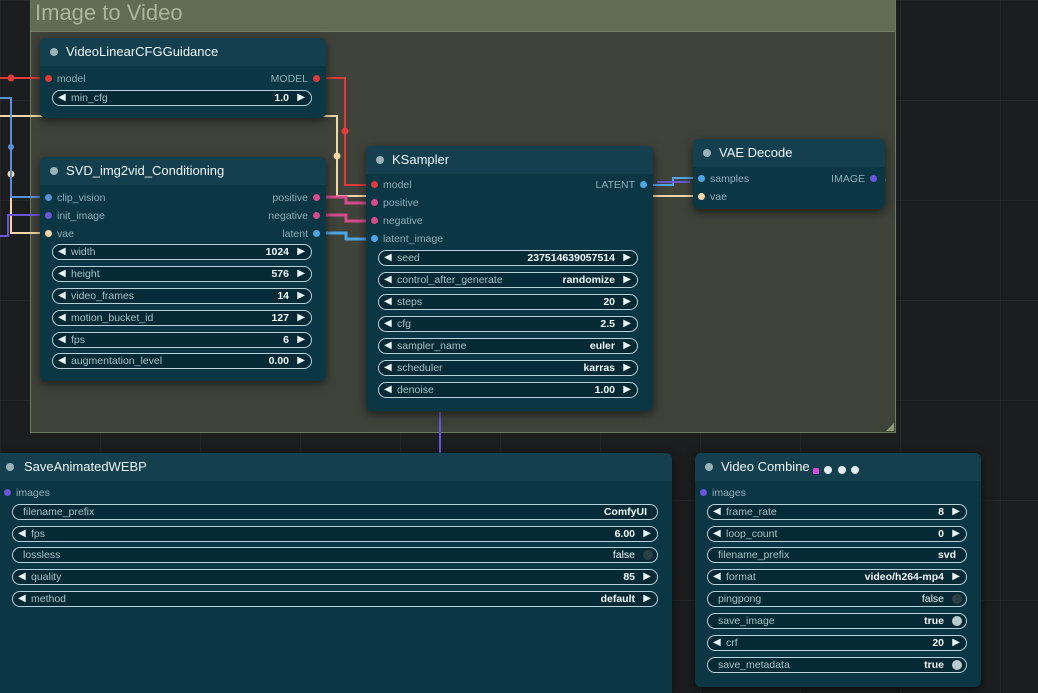 This screenshot has width=1038, height=693. What do you see at coordinates (48, 197) in the screenshot?
I see `clip-vision-socket-icon` at bounding box center [48, 197].